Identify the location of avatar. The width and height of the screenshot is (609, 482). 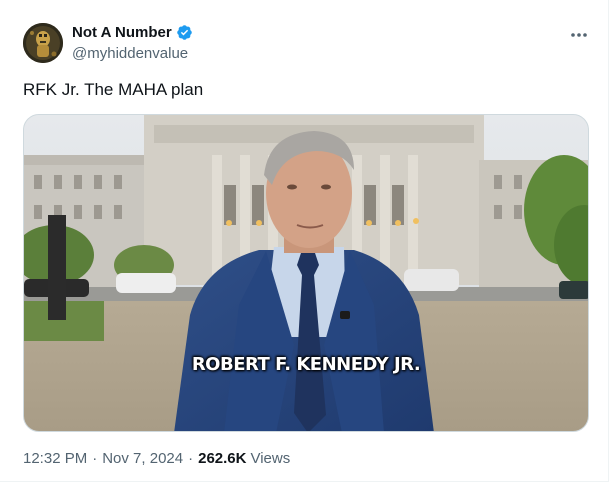
(43, 43).